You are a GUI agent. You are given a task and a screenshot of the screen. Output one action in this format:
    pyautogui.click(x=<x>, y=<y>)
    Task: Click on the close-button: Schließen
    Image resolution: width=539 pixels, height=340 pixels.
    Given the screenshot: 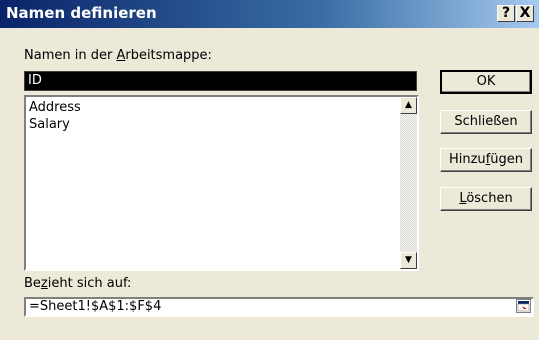 What is the action you would take?
    pyautogui.click(x=486, y=122)
    